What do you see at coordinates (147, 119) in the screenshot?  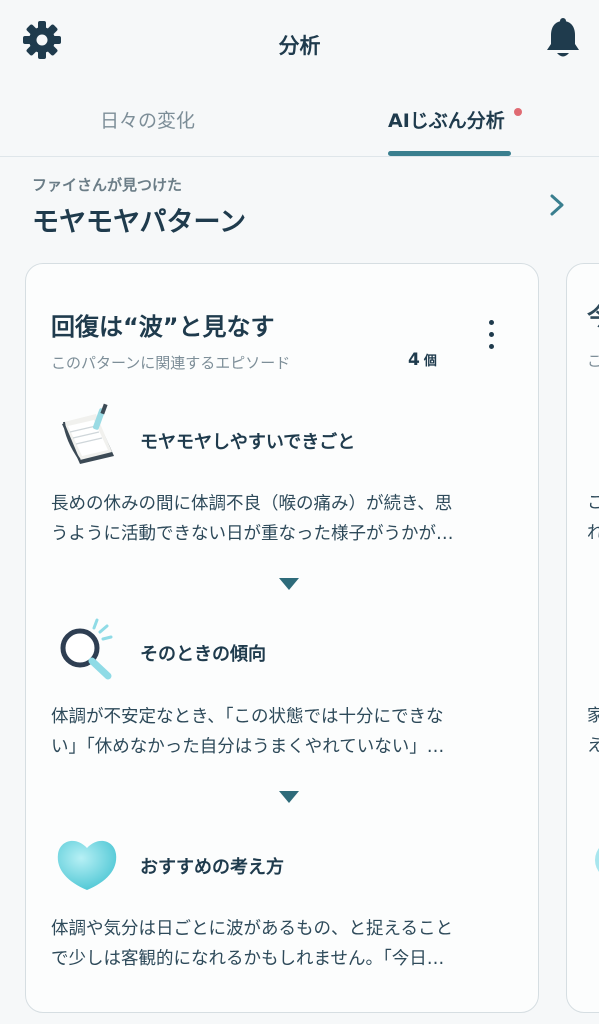 I see `tab-daily-changes: 日々の変化` at bounding box center [147, 119].